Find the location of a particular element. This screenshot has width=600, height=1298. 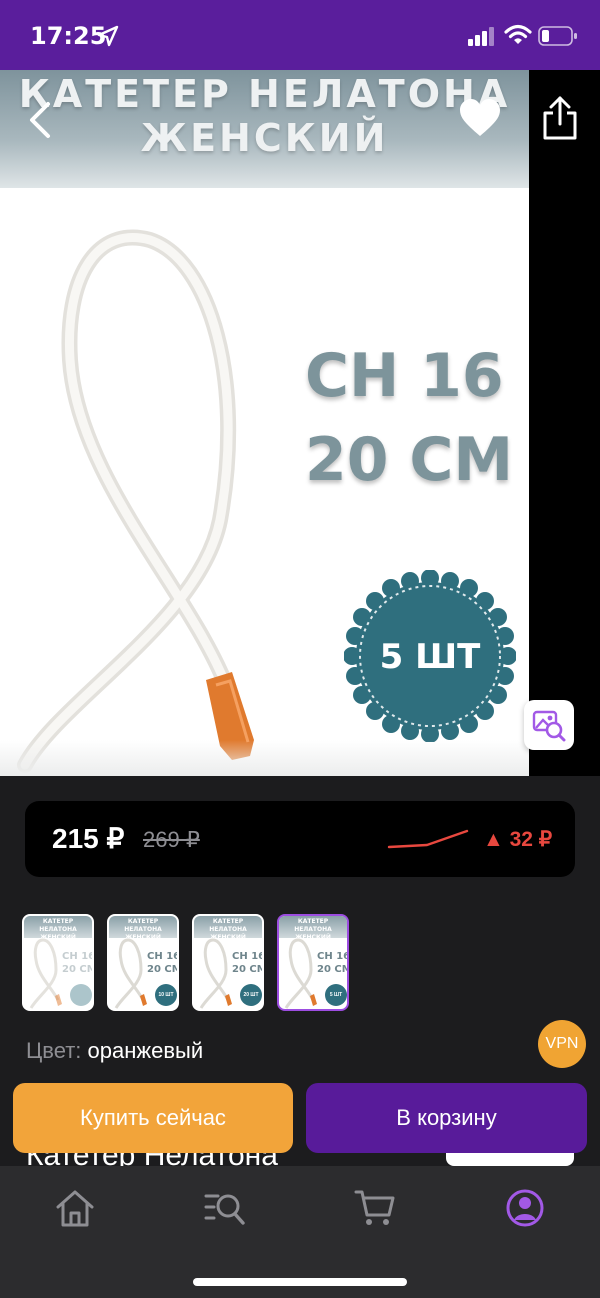

catalog-search-icon is located at coordinates (225, 1208).